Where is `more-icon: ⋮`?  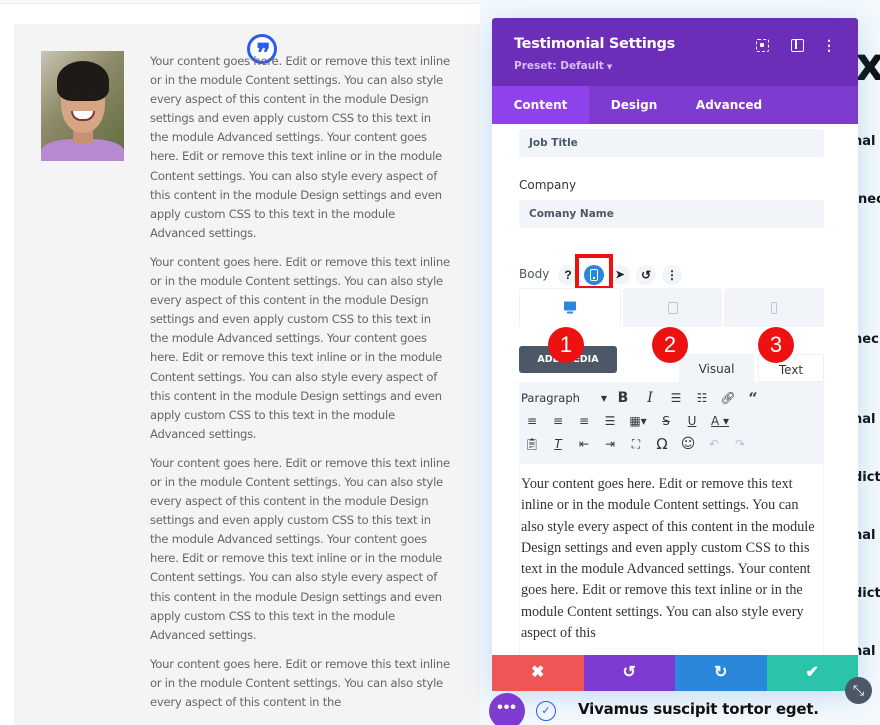
more-icon: ⋮ is located at coordinates (672, 275).